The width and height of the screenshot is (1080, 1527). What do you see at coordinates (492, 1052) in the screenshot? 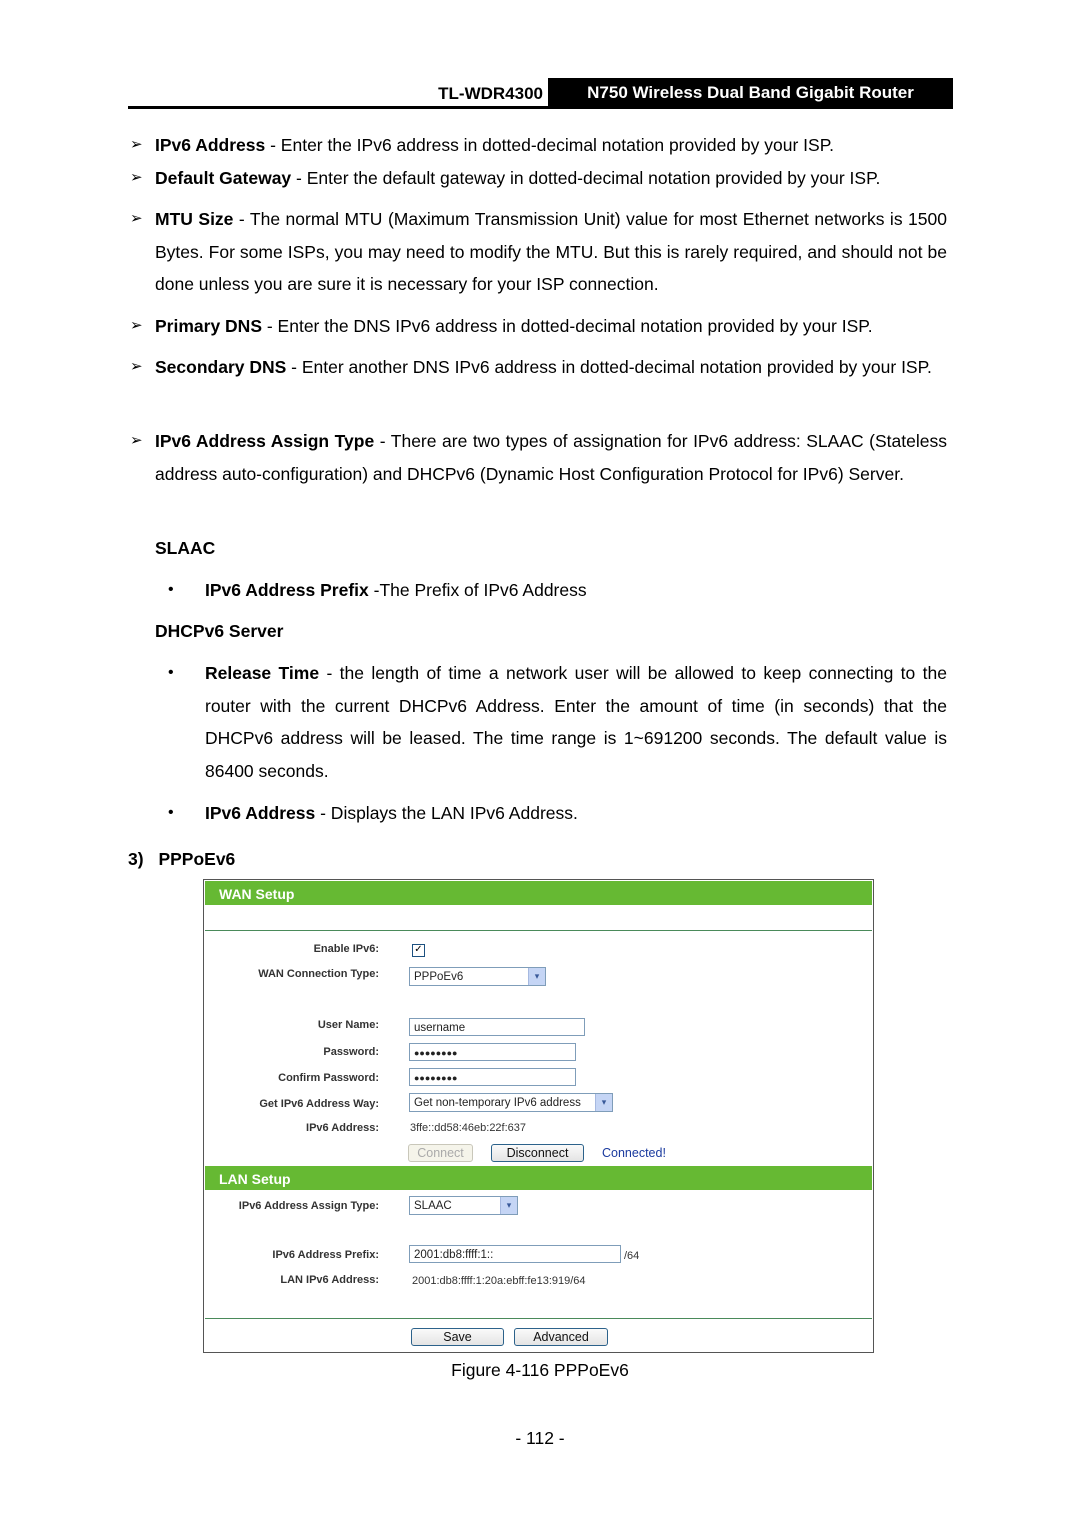
I see `password-input: ●●●●●●●●` at bounding box center [492, 1052].